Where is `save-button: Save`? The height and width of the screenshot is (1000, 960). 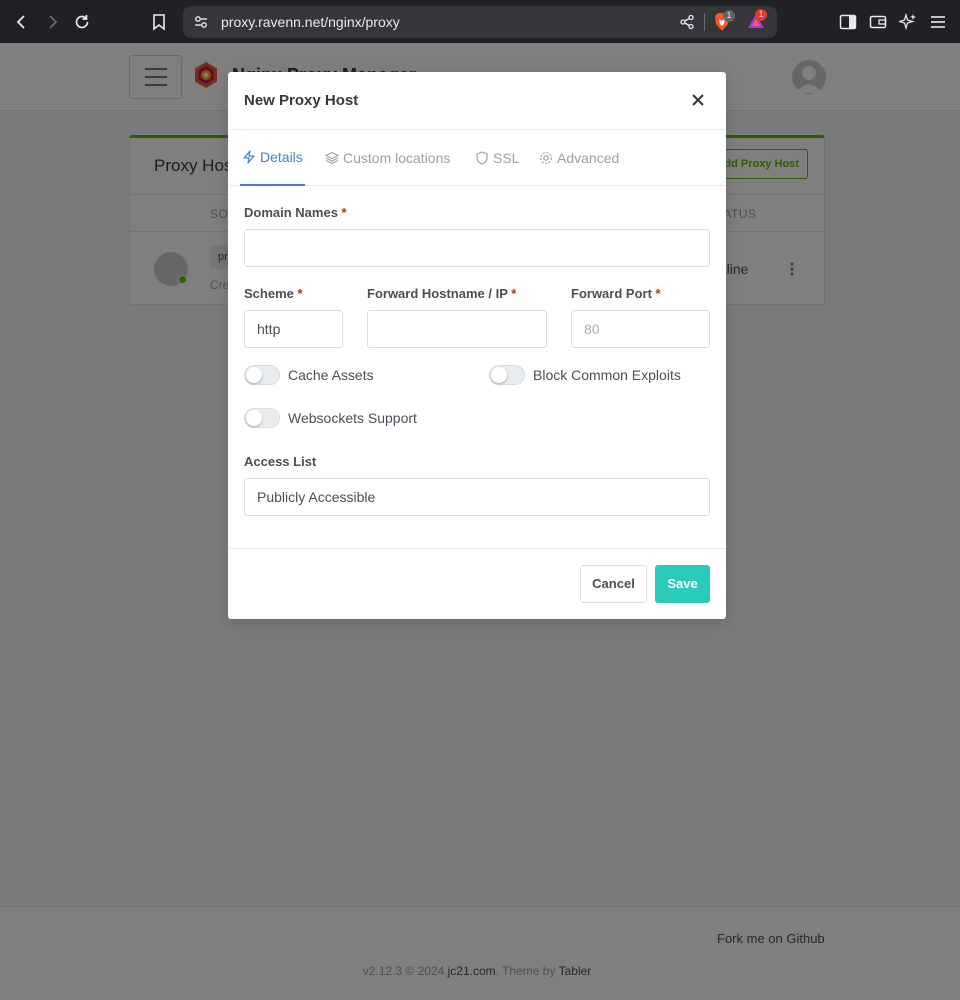
save-button: Save is located at coordinates (682, 584).